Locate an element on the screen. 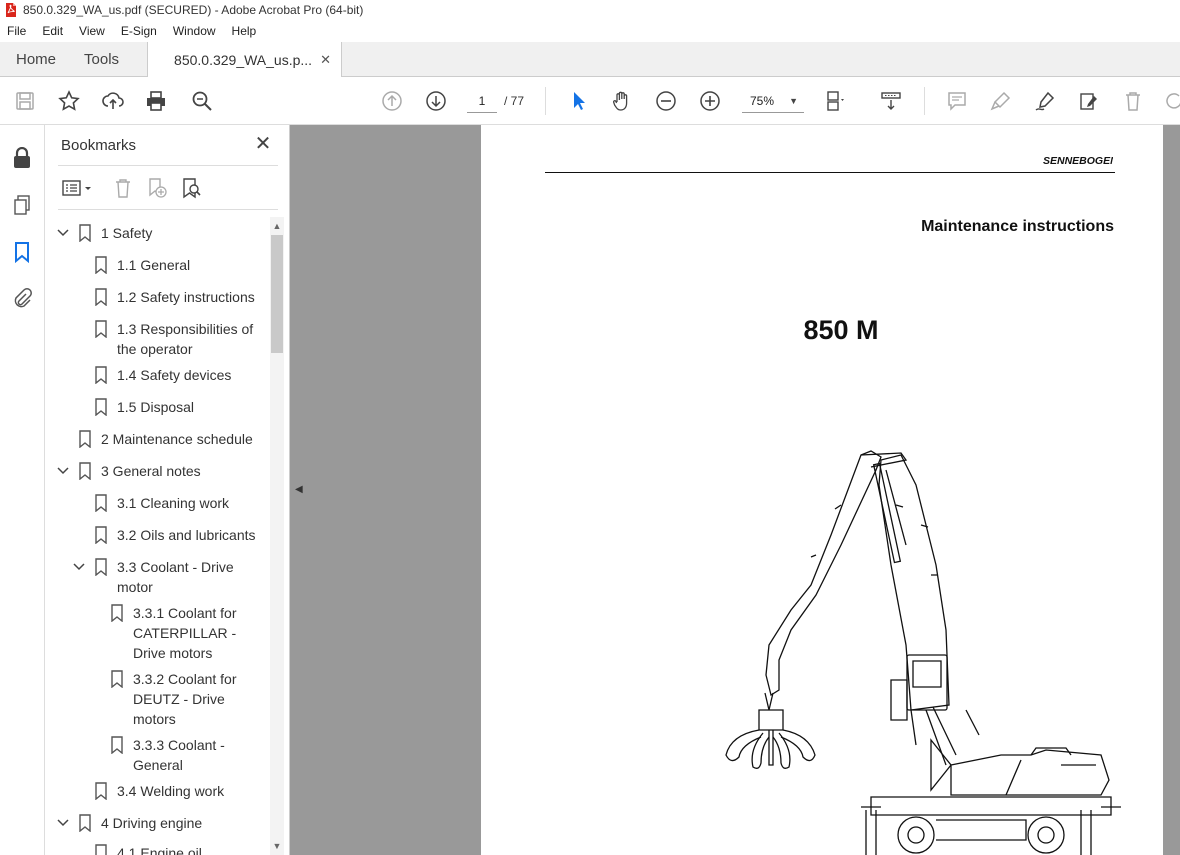  bookmark-item-3-1: 3.1 Cleaning work is located at coordinates (157, 504).